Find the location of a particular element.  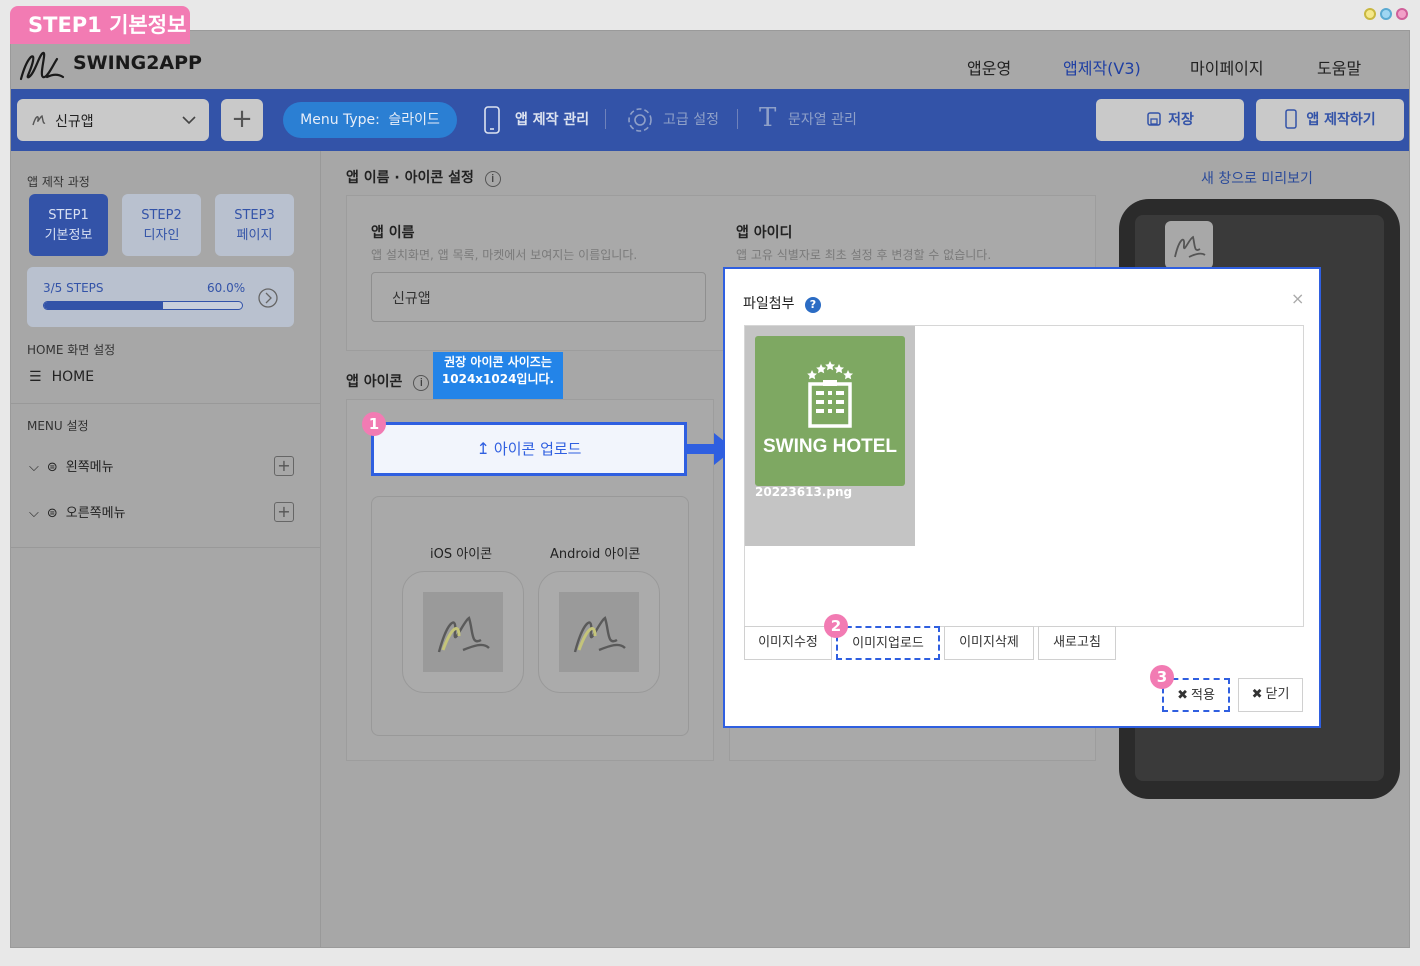

step2-card: STEP2 디자인 is located at coordinates (161, 225).